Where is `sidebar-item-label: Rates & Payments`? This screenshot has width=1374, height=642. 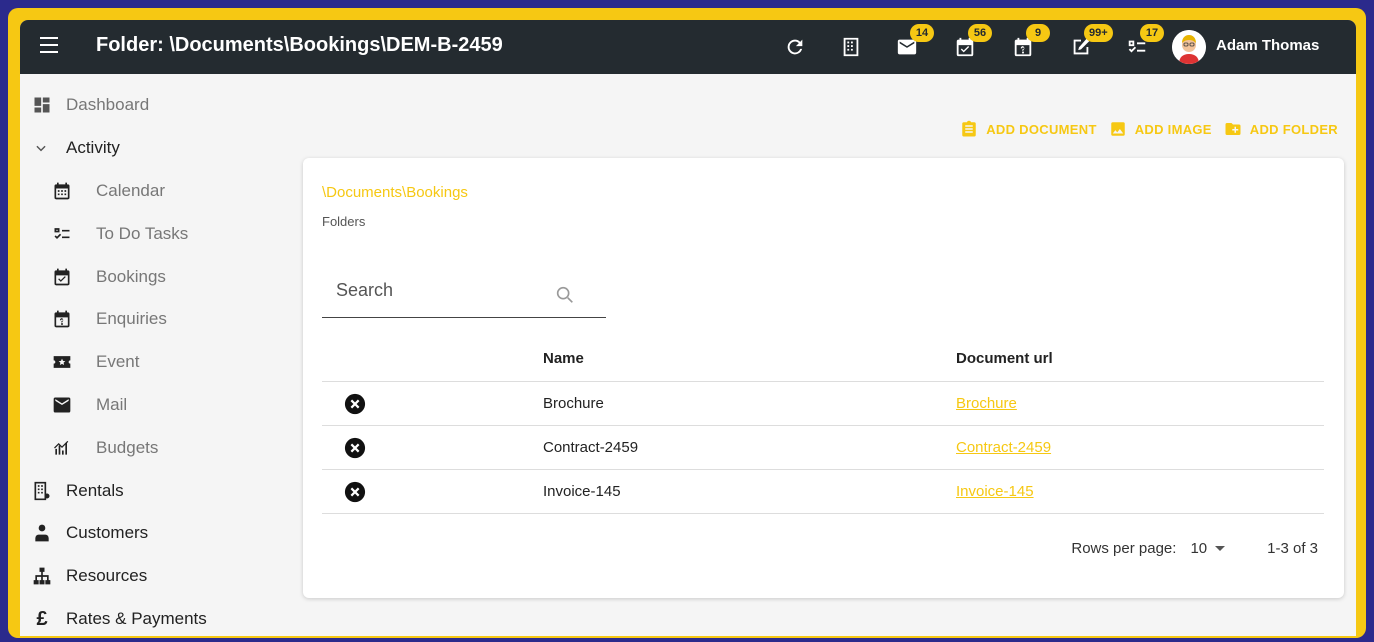 sidebar-item-label: Rates & Payments is located at coordinates (136, 618).